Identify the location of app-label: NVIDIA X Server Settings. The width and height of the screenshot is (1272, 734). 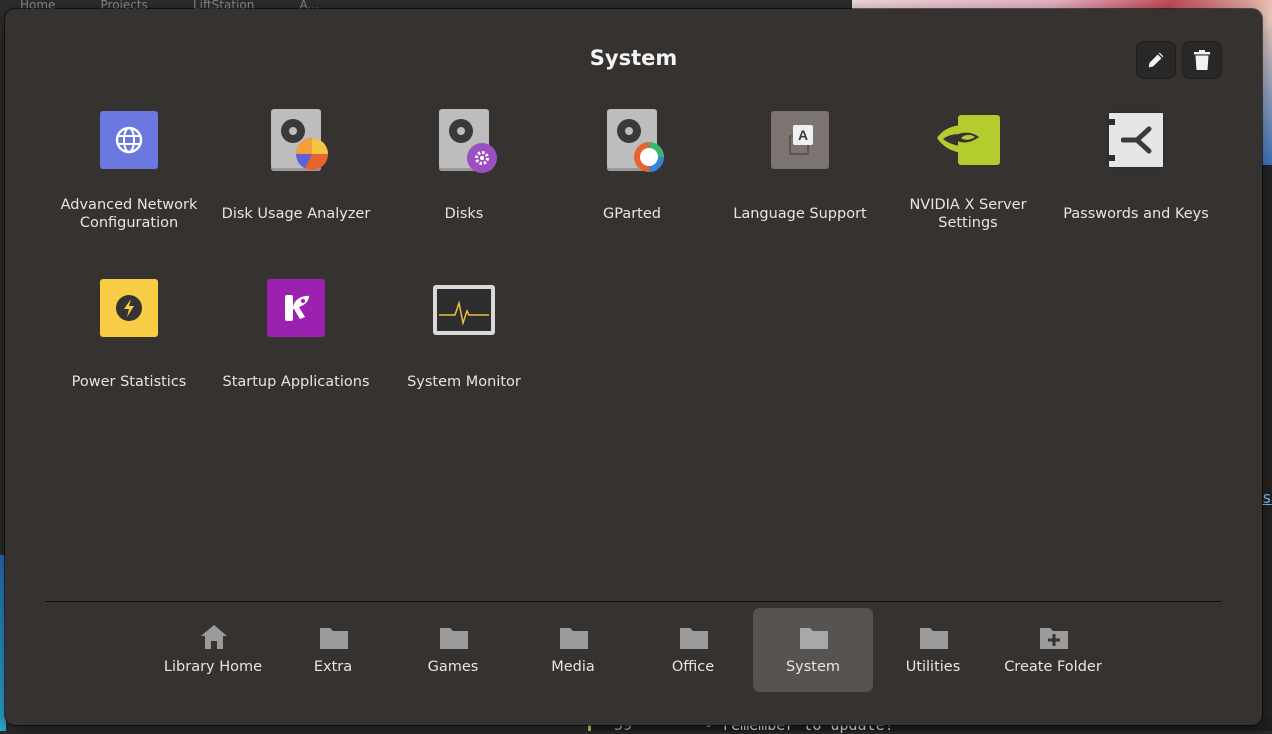
(968, 214).